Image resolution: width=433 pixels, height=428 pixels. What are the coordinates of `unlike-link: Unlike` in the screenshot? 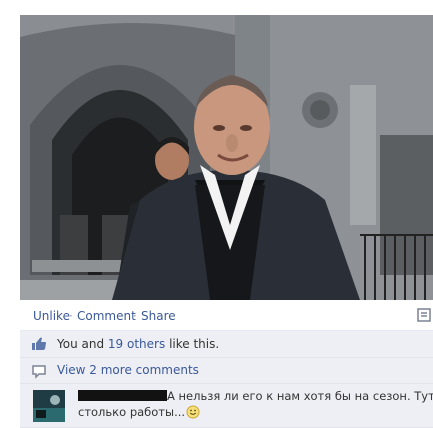 It's located at (51, 316).